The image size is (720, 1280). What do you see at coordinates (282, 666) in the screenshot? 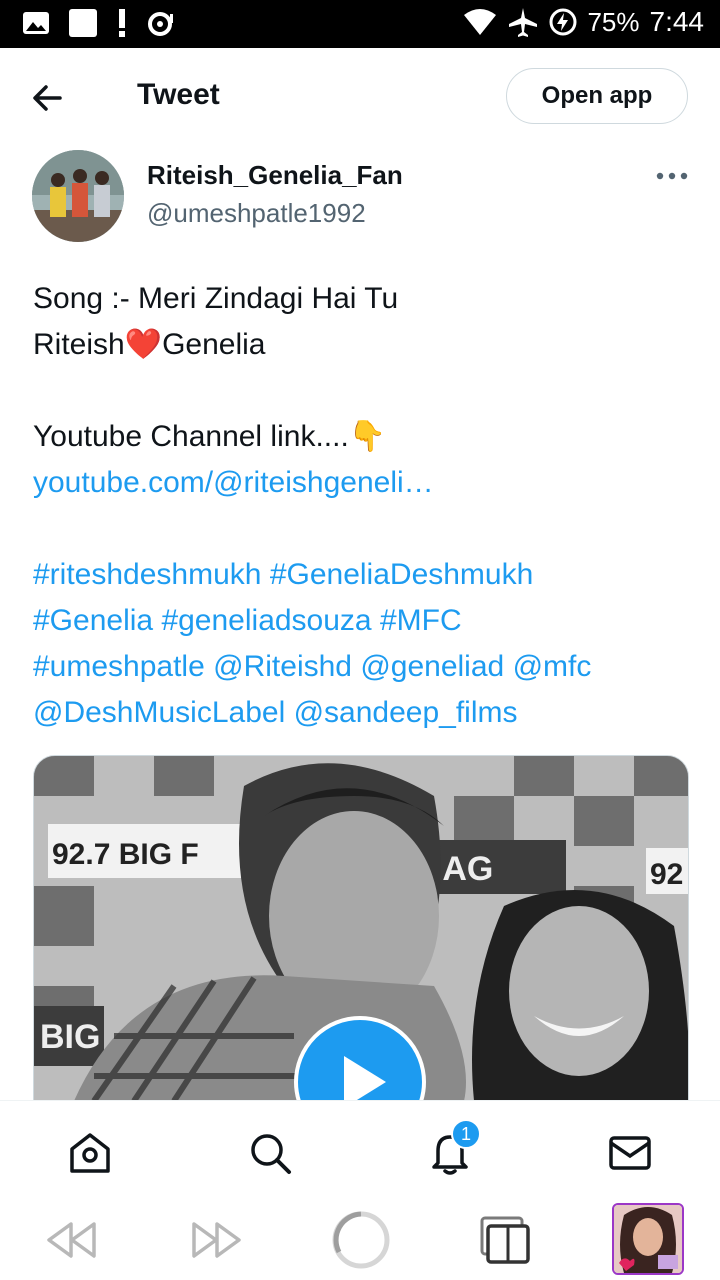
I see `mention: @Riteishd` at bounding box center [282, 666].